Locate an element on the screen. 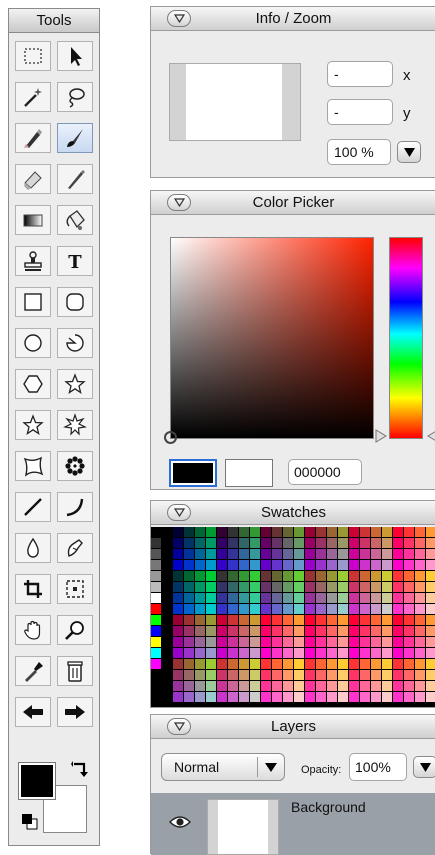  navigator-thumbnail is located at coordinates (235, 102).